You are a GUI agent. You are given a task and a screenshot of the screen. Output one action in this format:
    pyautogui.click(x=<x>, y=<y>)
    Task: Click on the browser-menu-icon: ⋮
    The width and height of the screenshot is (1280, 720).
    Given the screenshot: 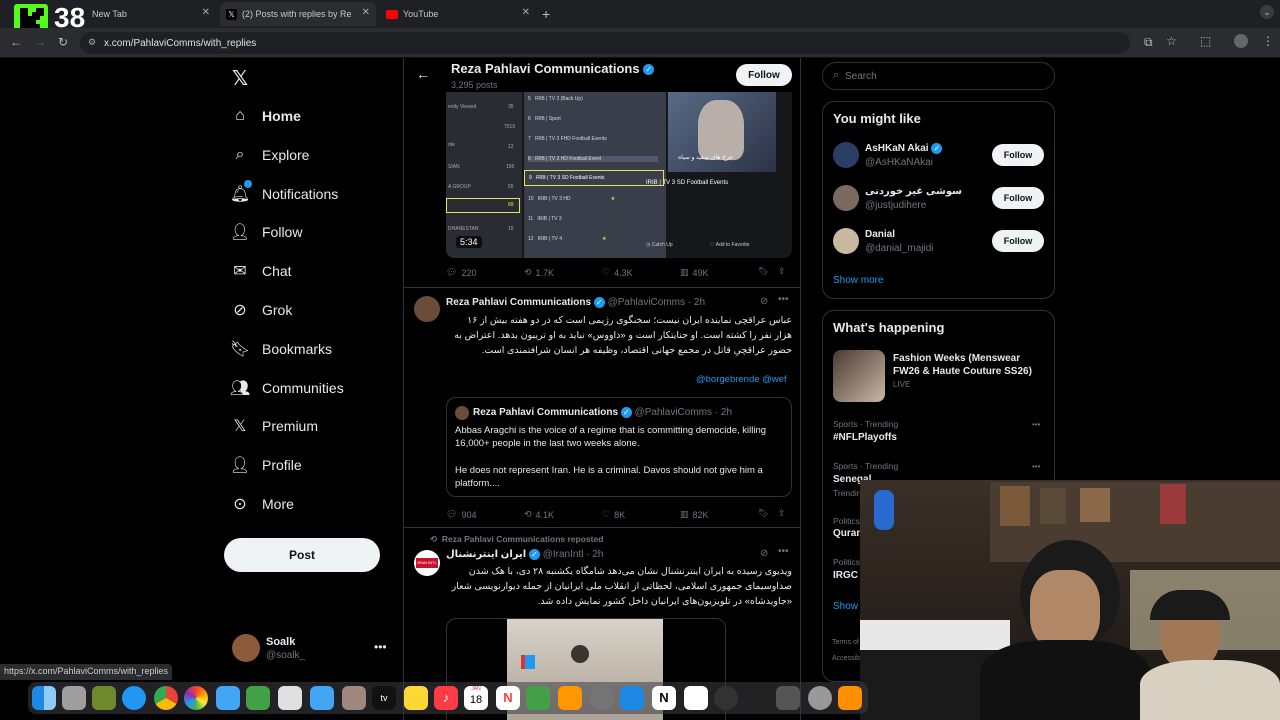 What is the action you would take?
    pyautogui.click(x=1268, y=41)
    